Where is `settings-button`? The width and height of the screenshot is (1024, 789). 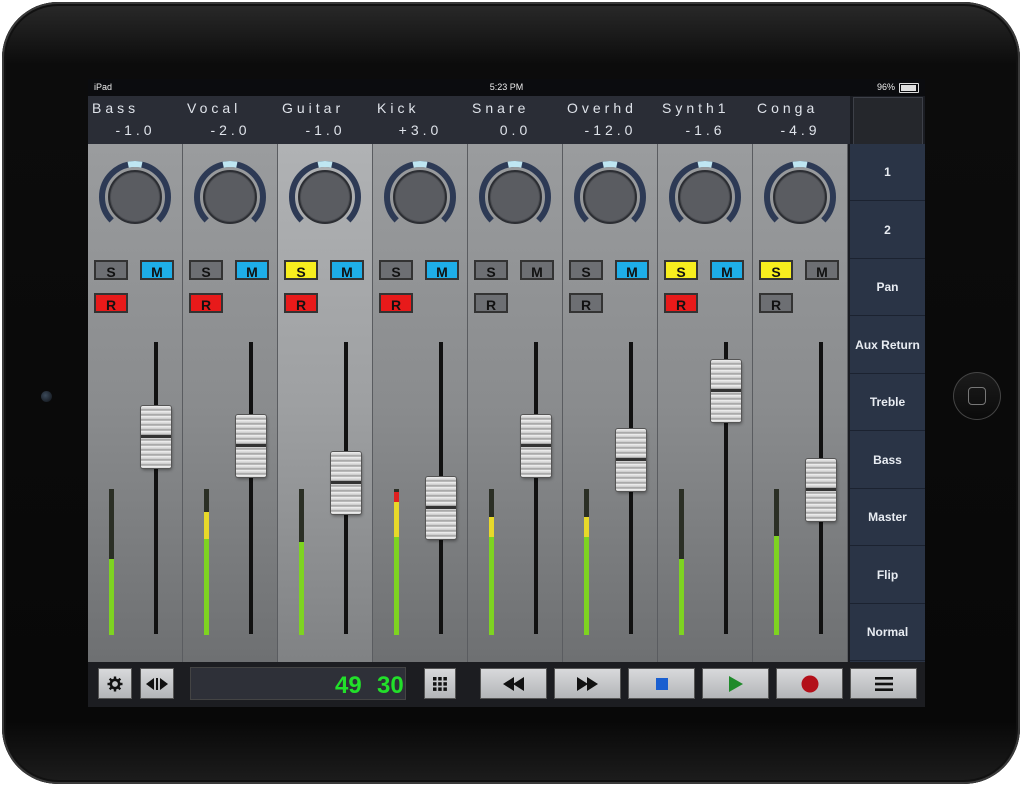
settings-button is located at coordinates (115, 683).